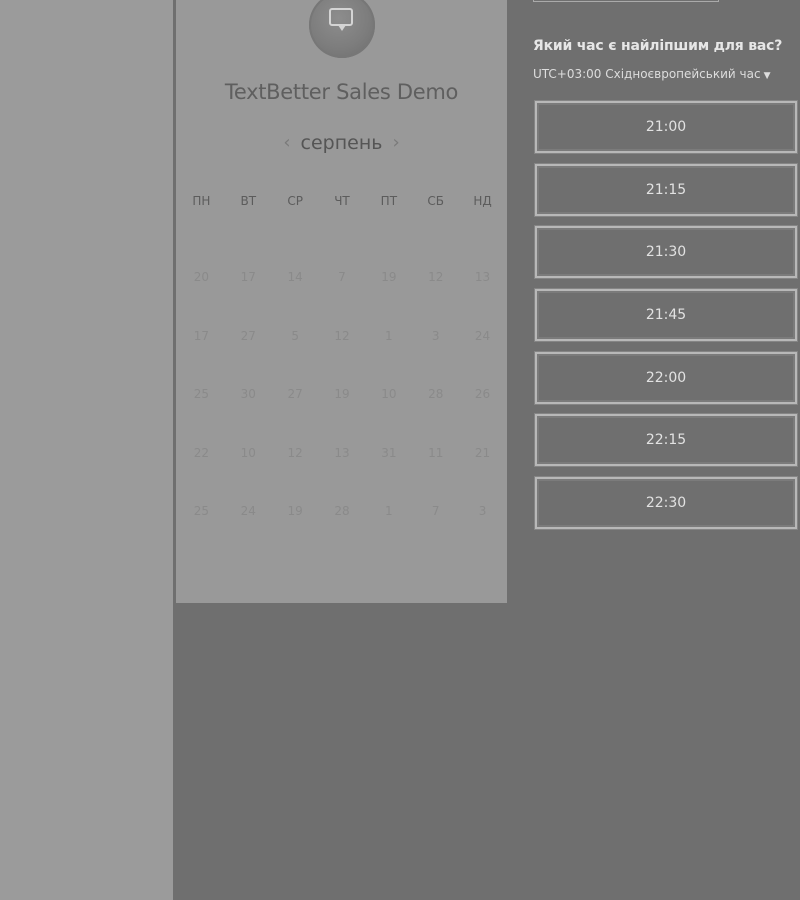 This screenshot has width=800, height=900. What do you see at coordinates (647, 74) in the screenshot?
I see `timezone-label: UTC+03:00 Східноєвропейський час` at bounding box center [647, 74].